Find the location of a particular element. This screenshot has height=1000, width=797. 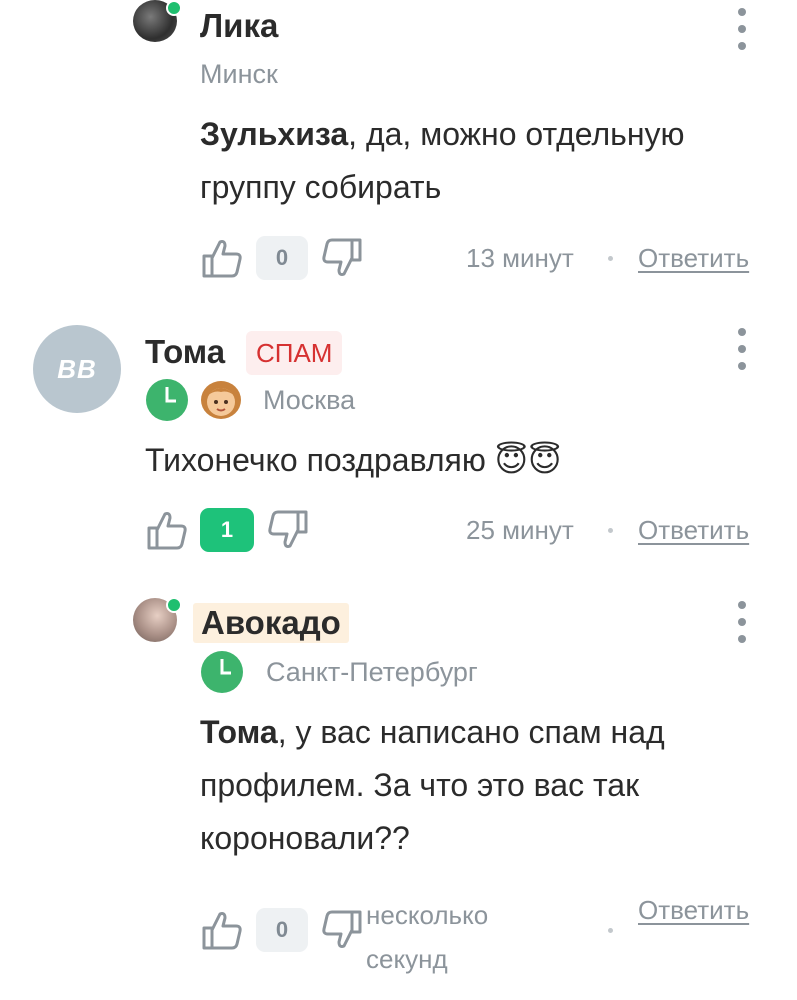

author-city: Минск is located at coordinates (239, 74).